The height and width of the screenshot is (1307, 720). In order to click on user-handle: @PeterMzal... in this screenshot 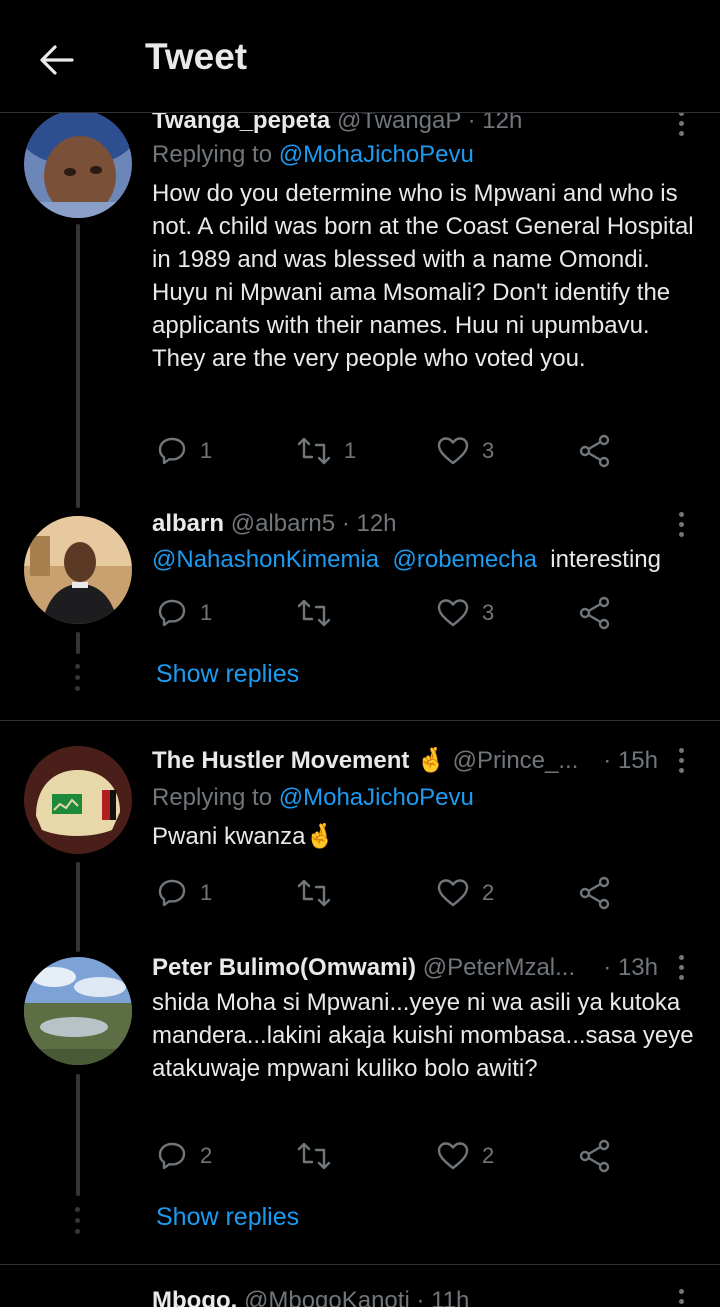, I will do `click(499, 967)`.